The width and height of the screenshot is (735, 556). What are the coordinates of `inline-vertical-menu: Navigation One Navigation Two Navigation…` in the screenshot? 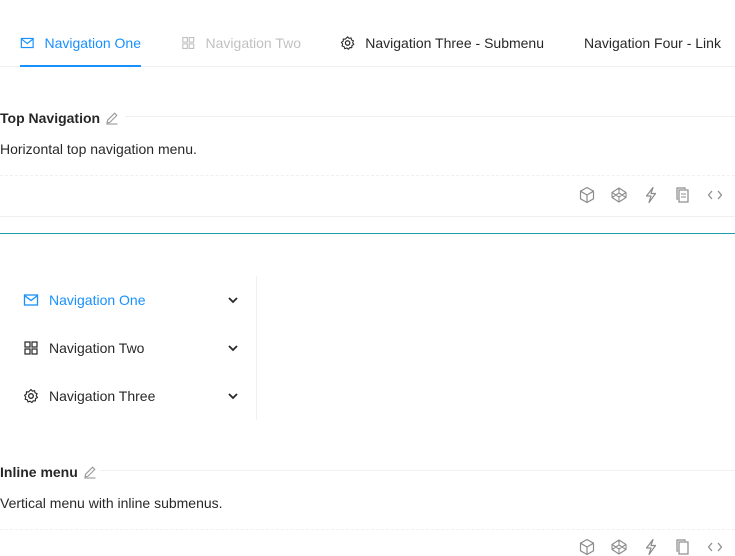 It's located at (128, 348).